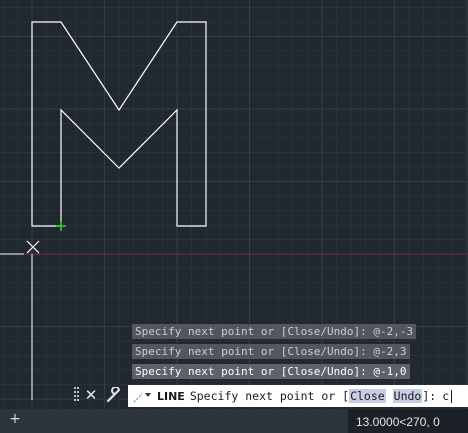 This screenshot has height=433, width=468. I want to click on command-prompt-suffix: ]:, so click(429, 396).